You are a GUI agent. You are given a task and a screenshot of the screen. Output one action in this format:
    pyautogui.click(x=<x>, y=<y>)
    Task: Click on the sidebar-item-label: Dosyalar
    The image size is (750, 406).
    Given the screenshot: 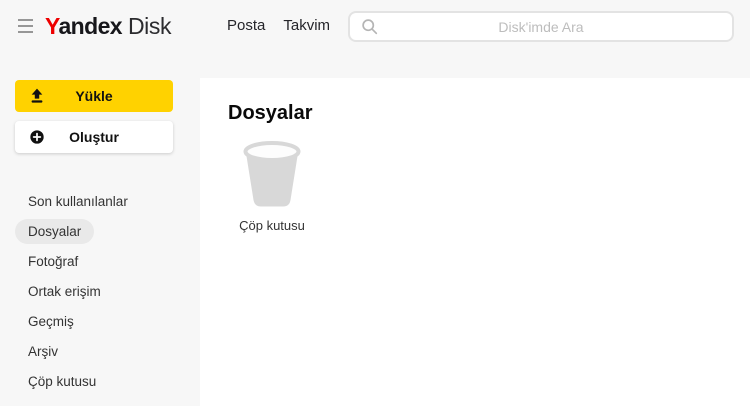 What is the action you would take?
    pyautogui.click(x=55, y=231)
    